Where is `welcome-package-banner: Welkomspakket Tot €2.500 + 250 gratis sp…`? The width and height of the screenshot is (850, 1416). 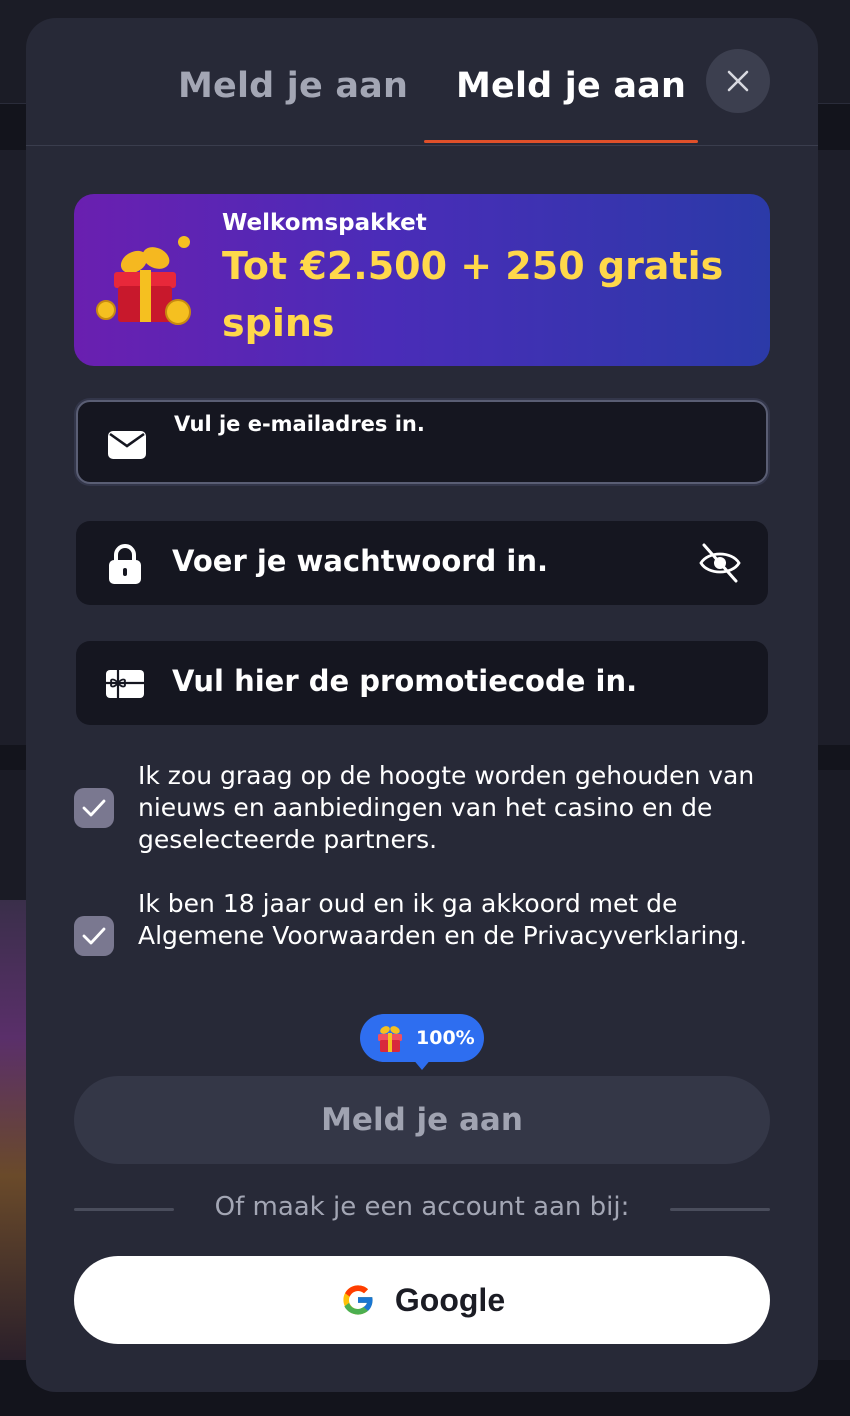 welcome-package-banner: Welkomspakket Tot €2.500 + 250 gratis sp… is located at coordinates (422, 280).